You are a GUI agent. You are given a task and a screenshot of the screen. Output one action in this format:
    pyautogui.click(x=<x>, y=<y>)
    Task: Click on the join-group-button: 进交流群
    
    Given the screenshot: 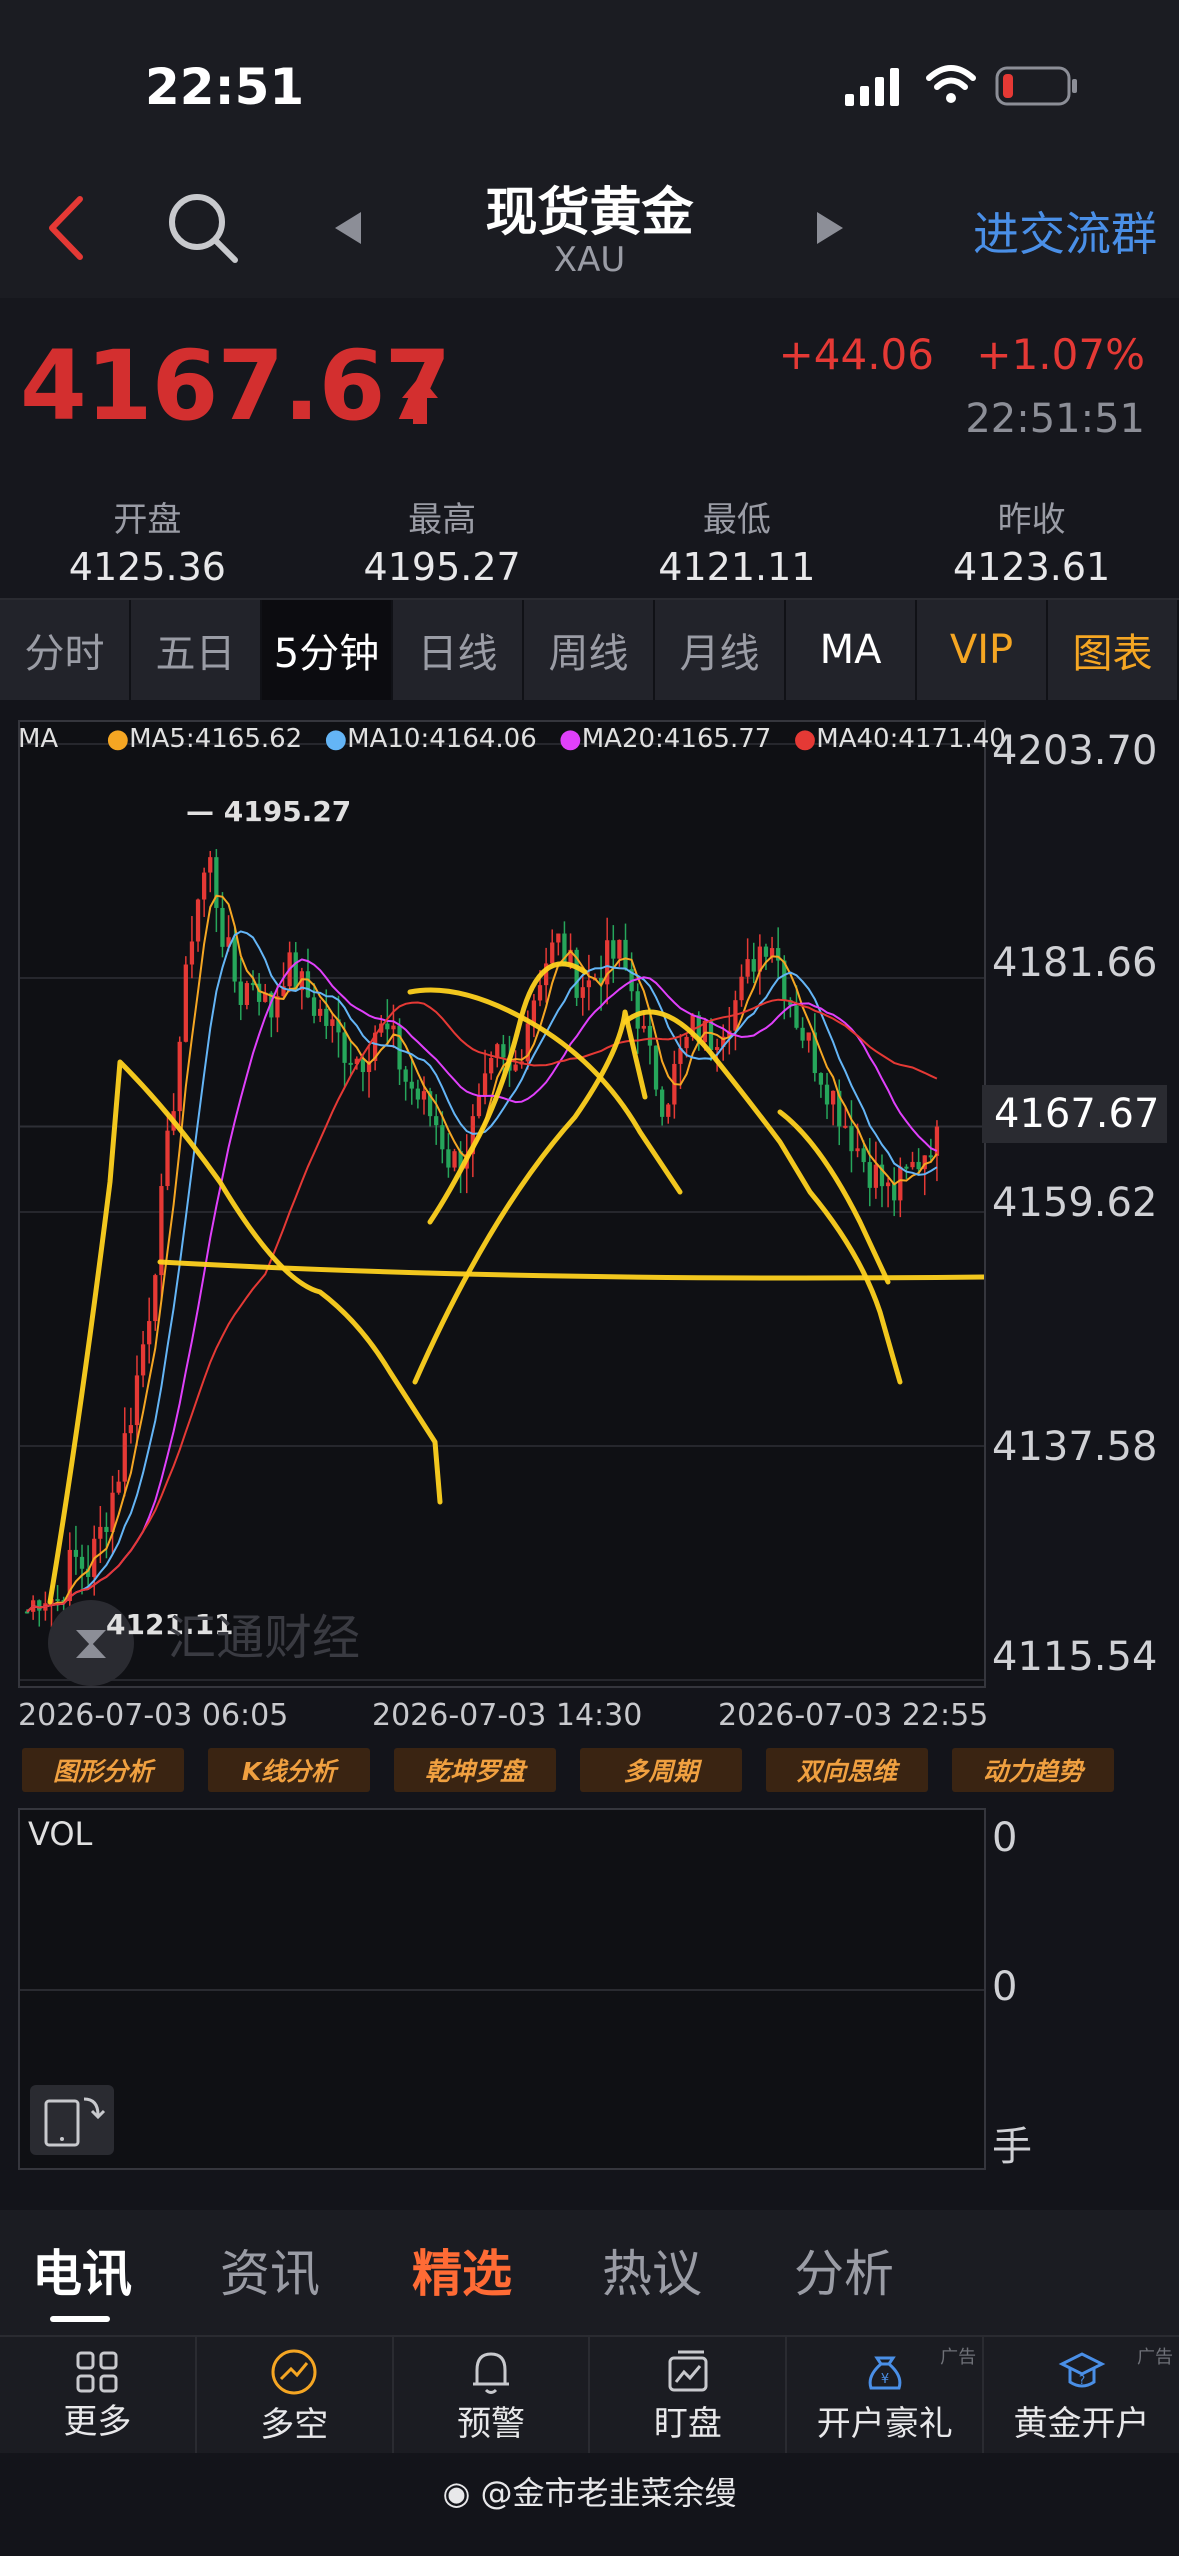 What is the action you would take?
    pyautogui.click(x=1065, y=231)
    